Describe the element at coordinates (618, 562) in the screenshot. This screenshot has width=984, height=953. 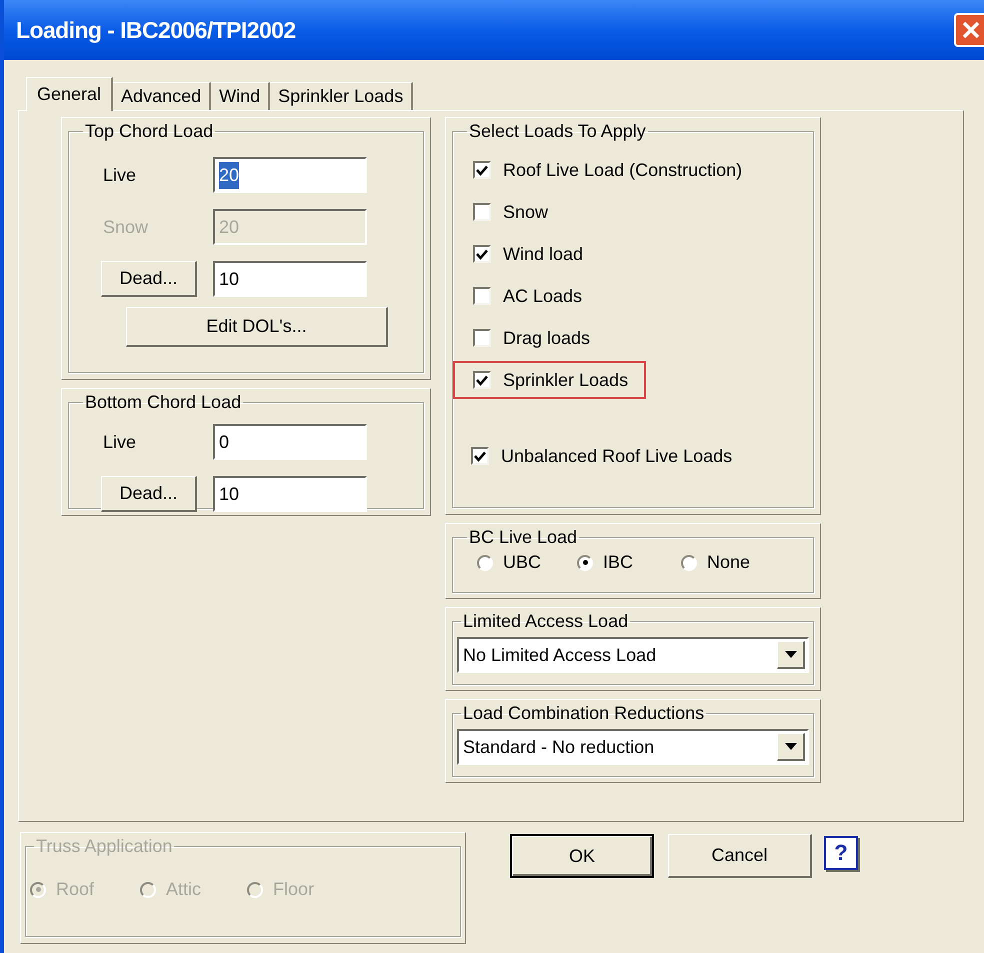
I see `radio-label: IBC` at that location.